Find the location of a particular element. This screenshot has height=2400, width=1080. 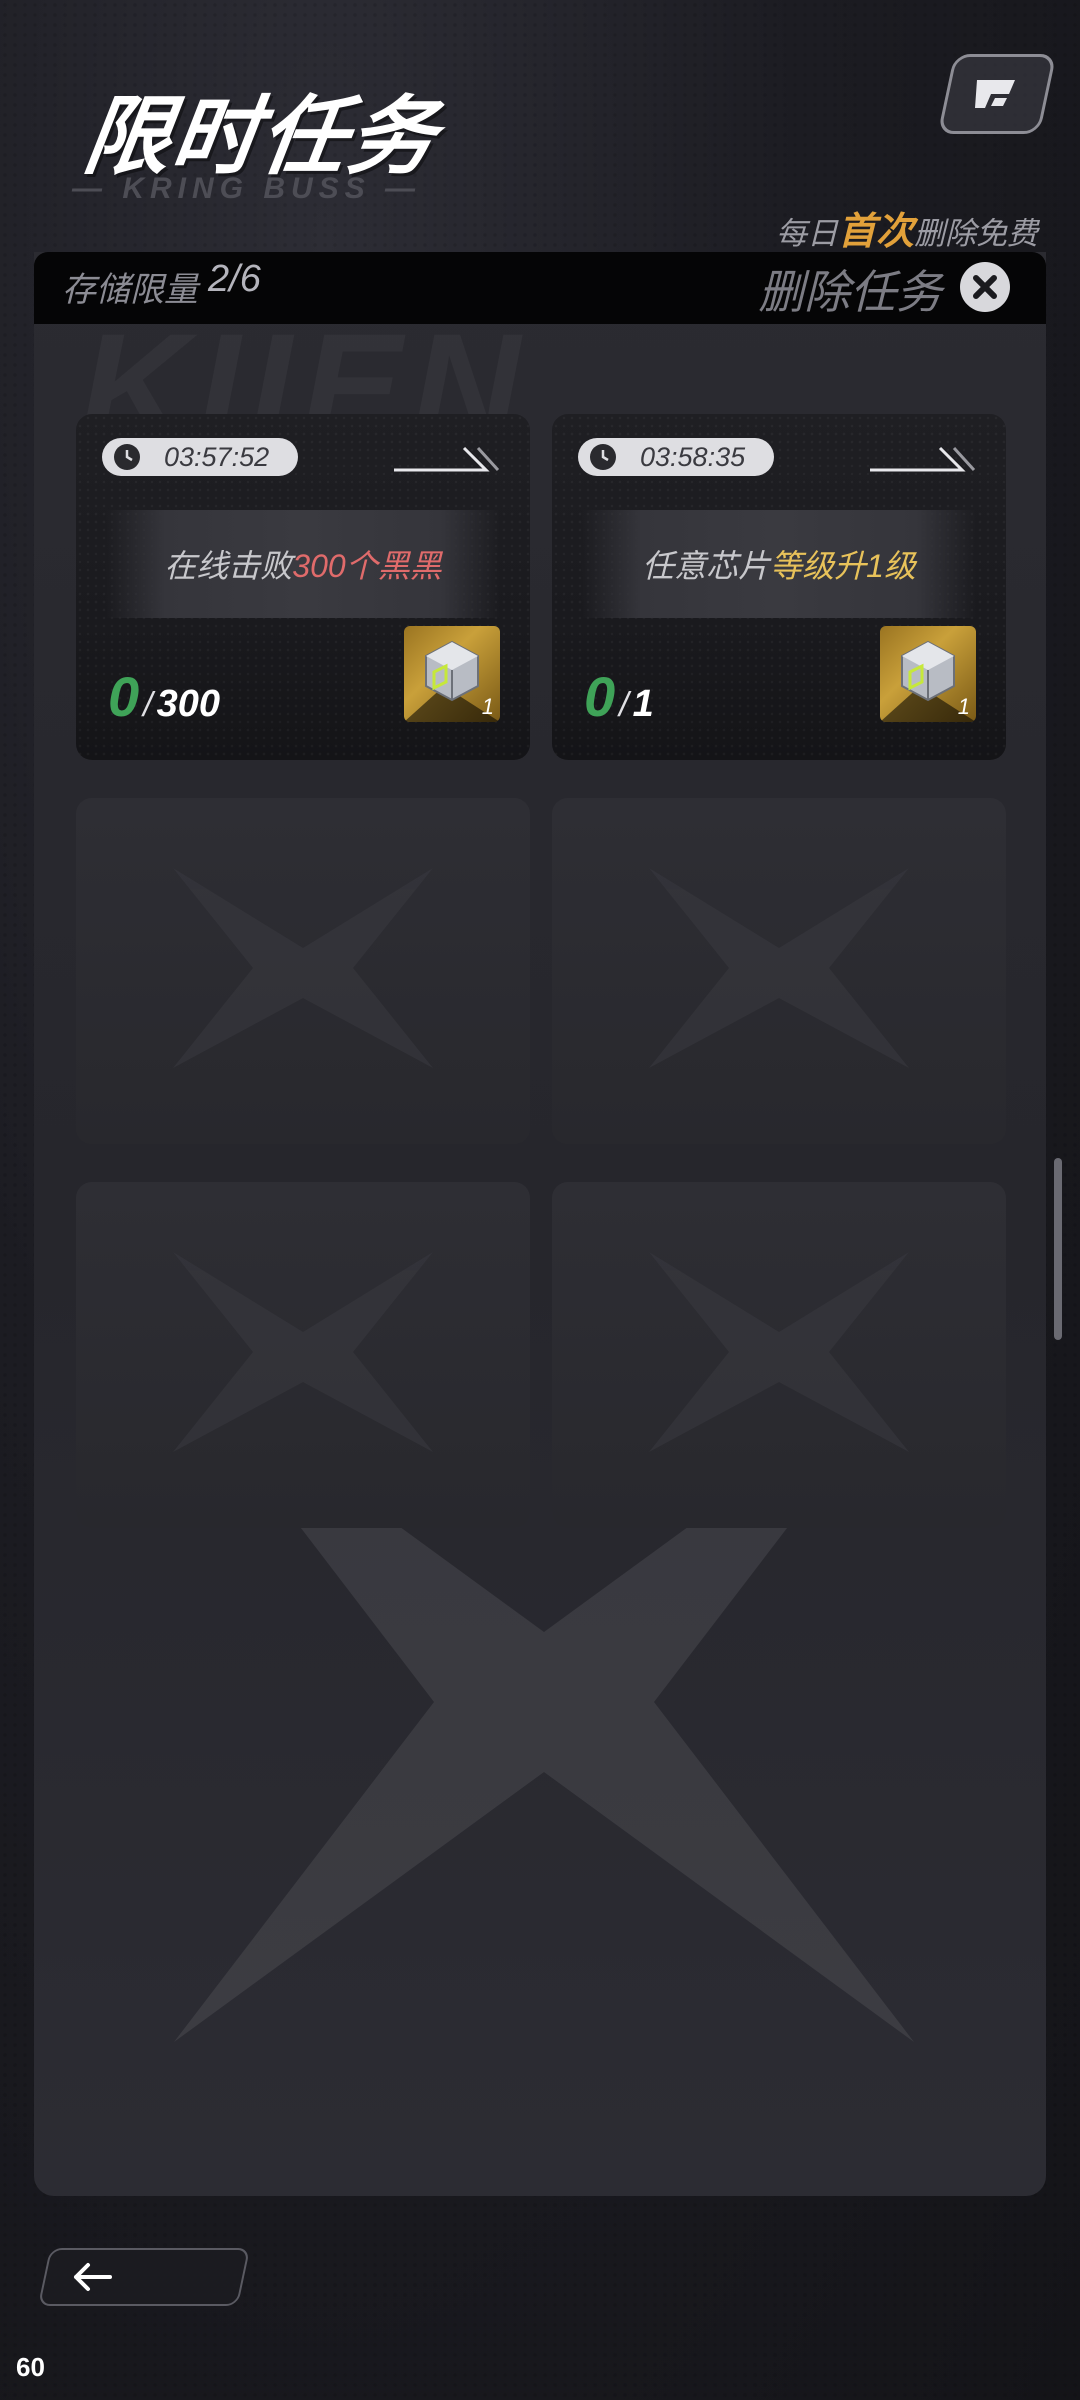

free-note-prefix: 每日 is located at coordinates (806, 233).